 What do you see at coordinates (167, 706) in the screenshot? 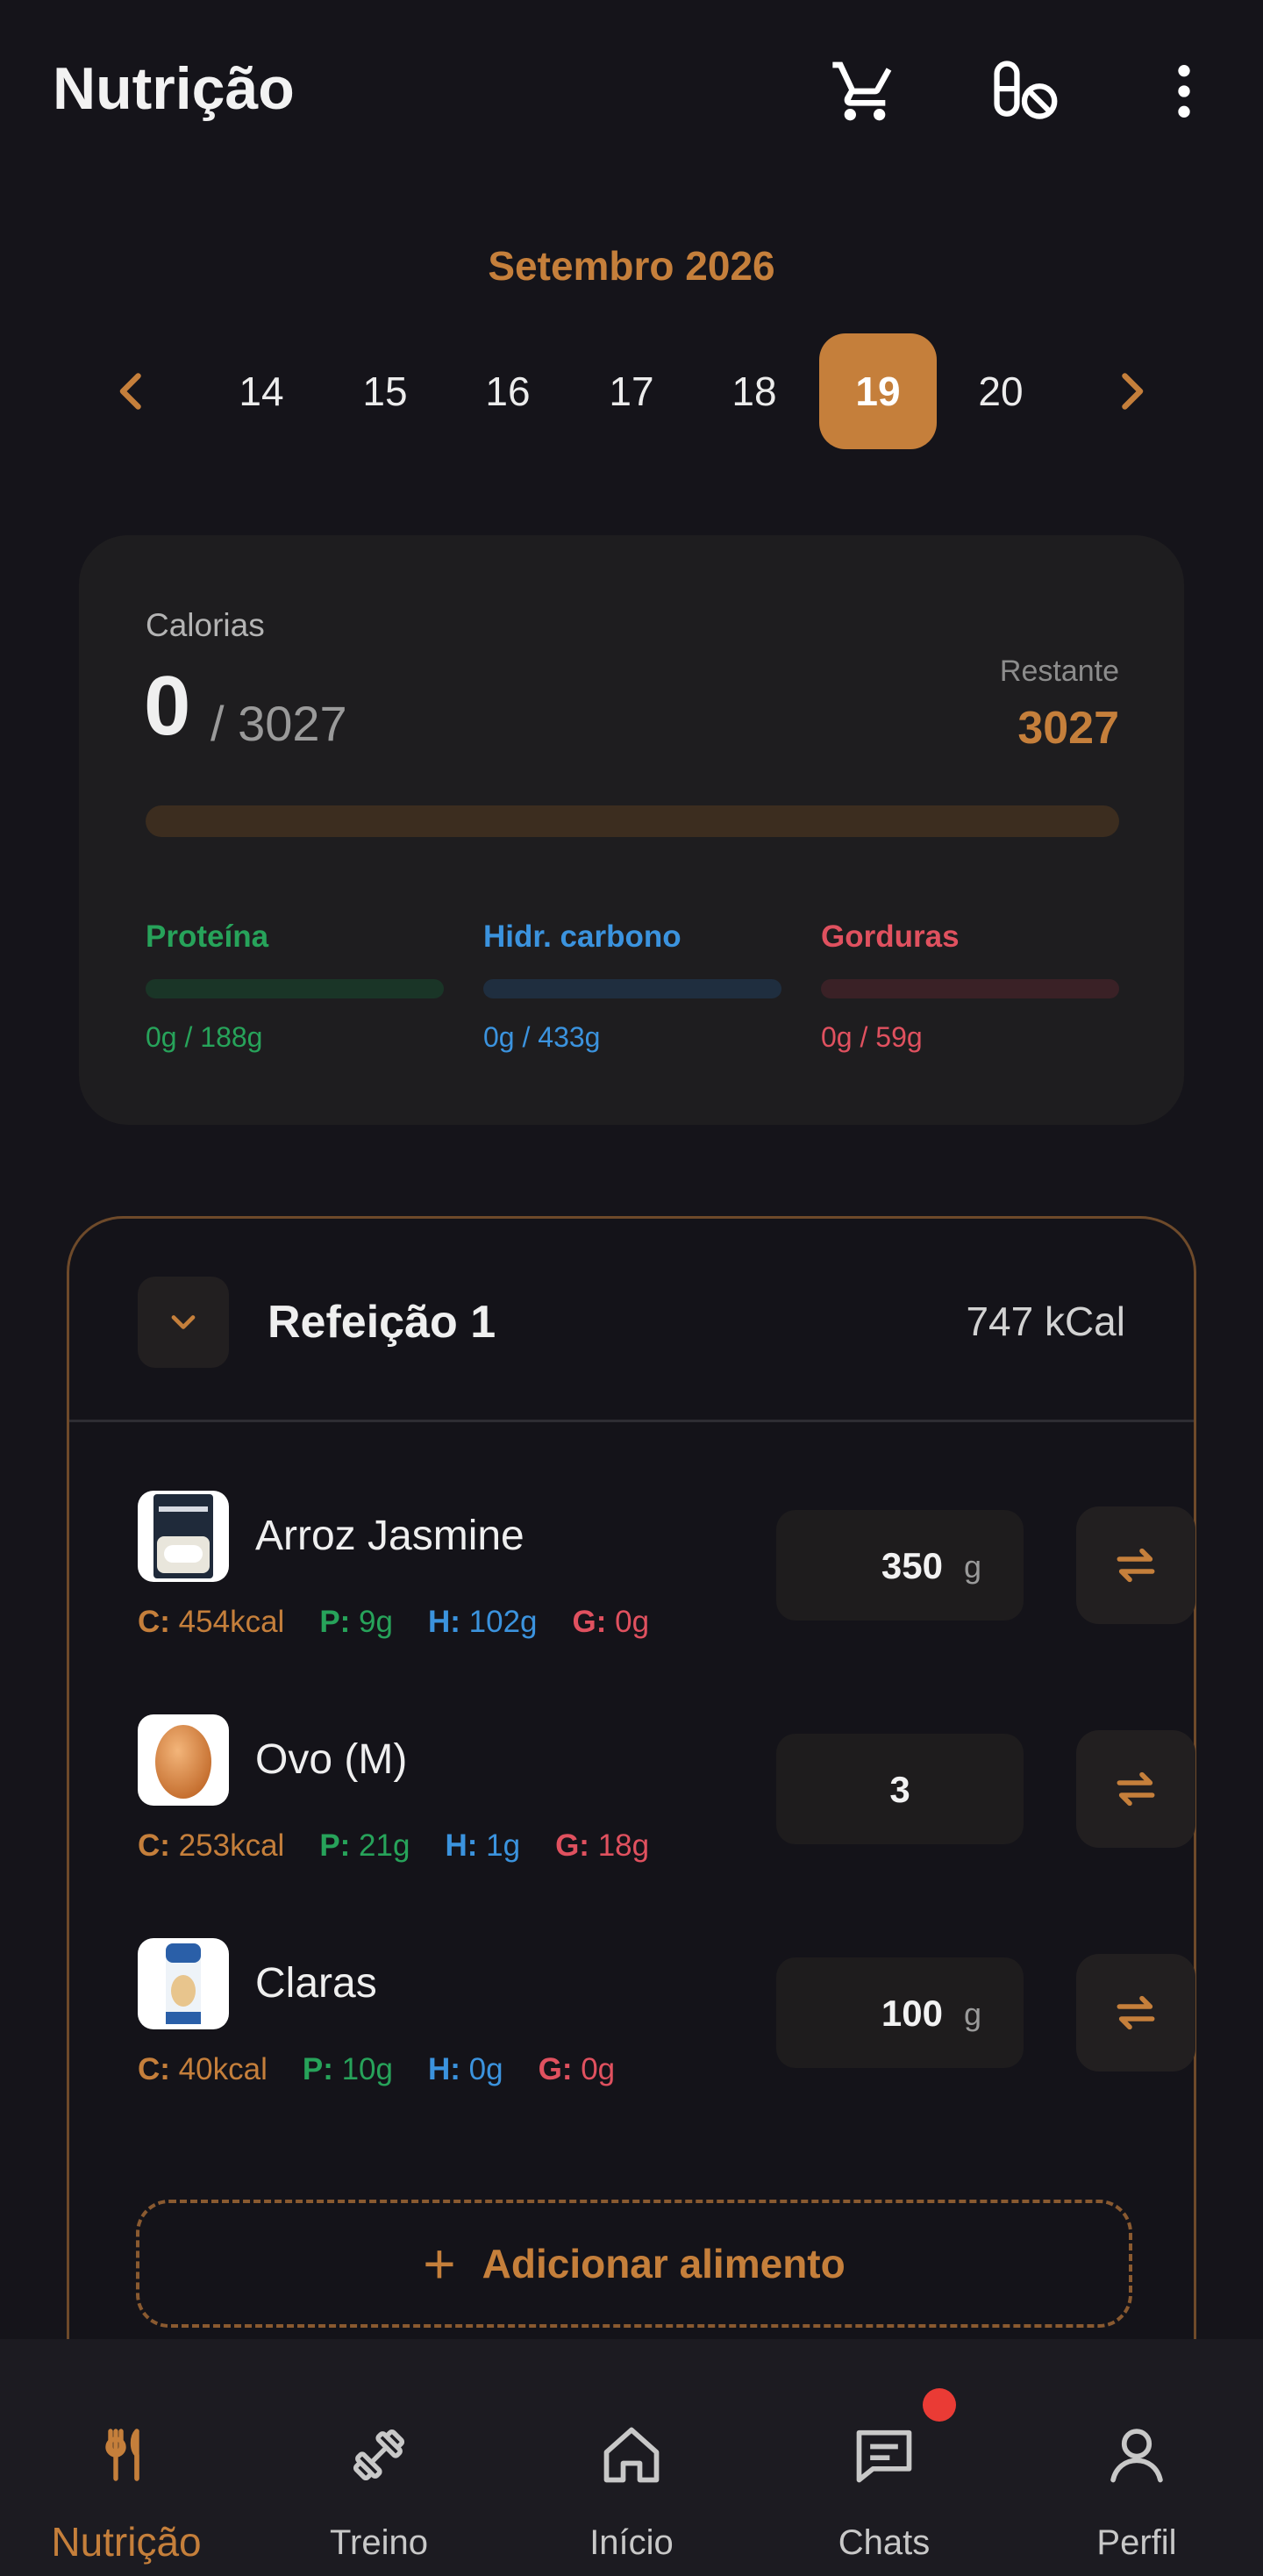
I see `calories-consumed: 0` at bounding box center [167, 706].